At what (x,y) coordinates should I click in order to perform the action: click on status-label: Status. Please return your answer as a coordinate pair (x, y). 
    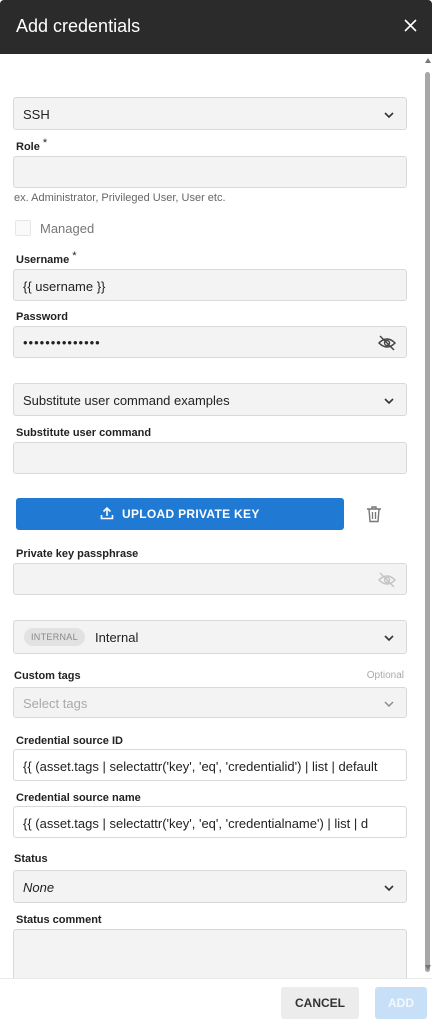
    Looking at the image, I should click on (31, 859).